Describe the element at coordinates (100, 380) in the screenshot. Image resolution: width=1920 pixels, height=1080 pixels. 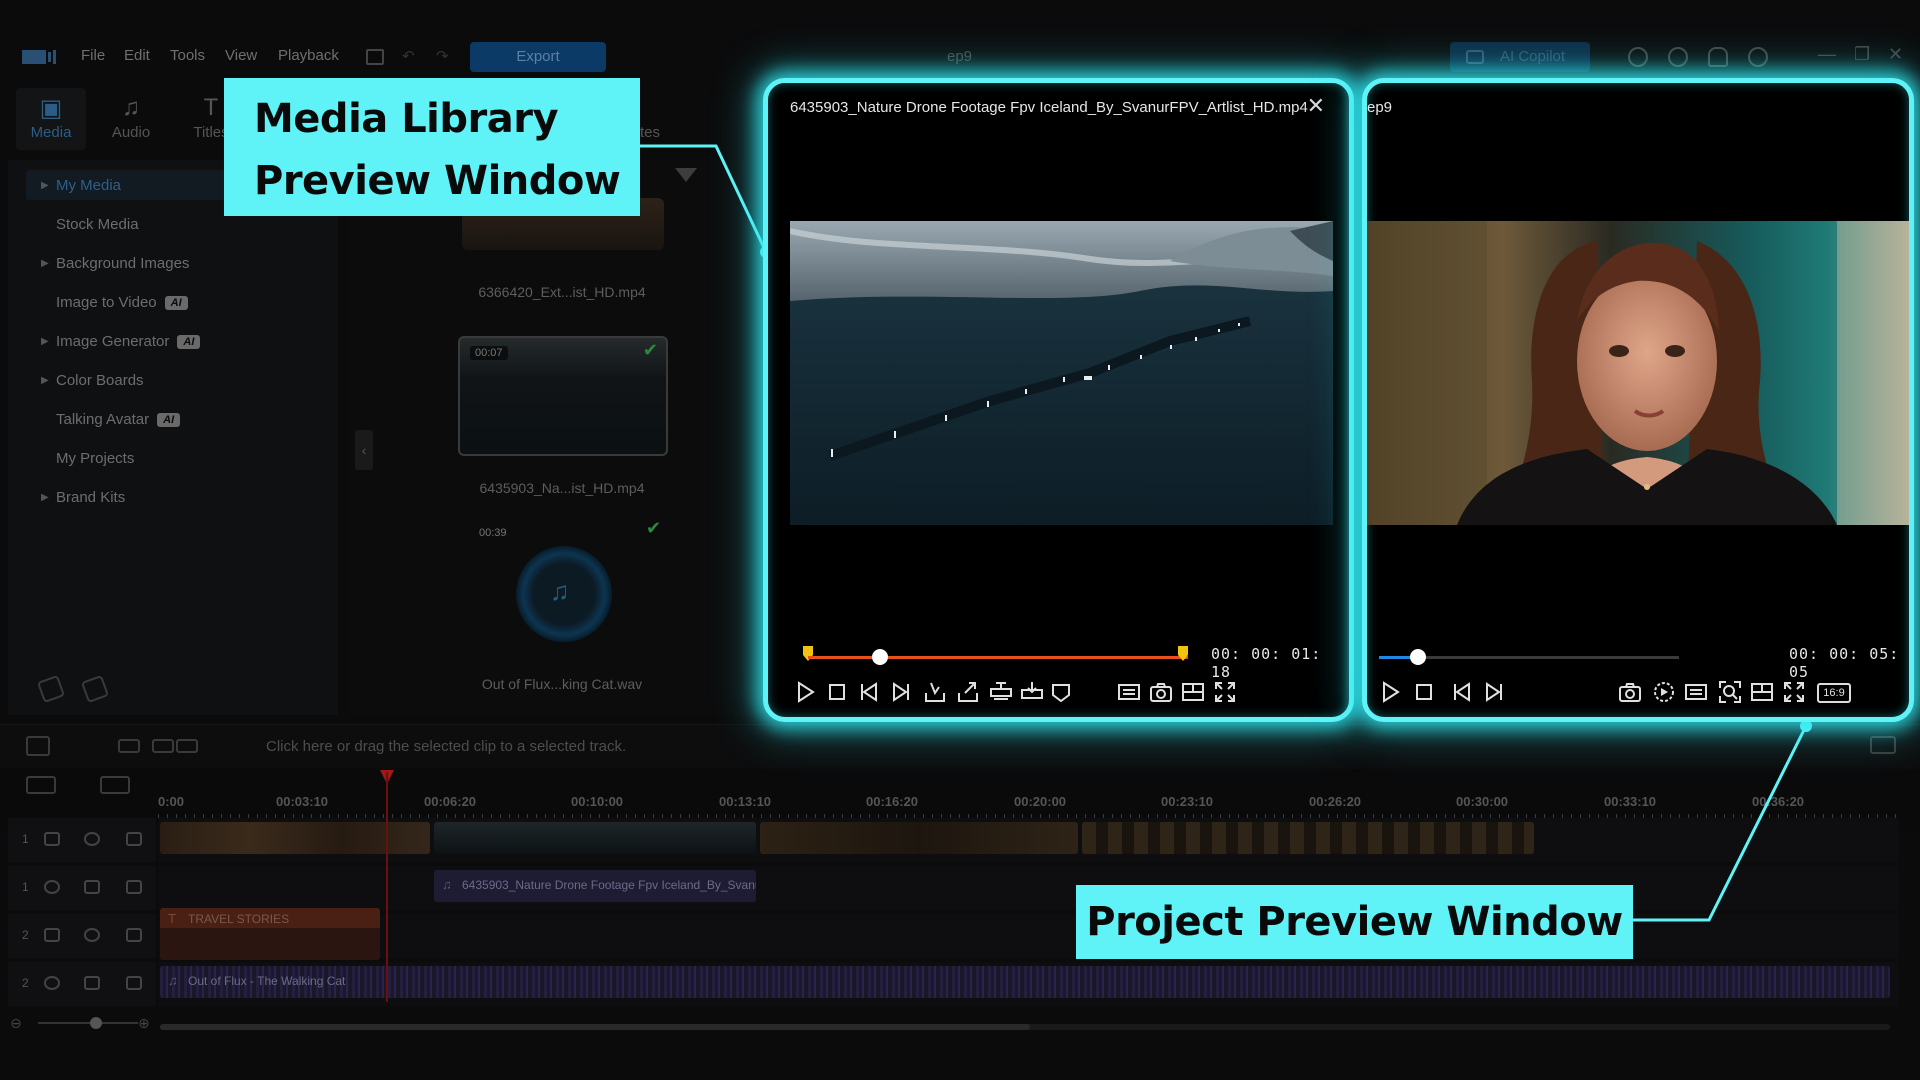
I see `sidebar-item-color-boards: Color Boards` at that location.